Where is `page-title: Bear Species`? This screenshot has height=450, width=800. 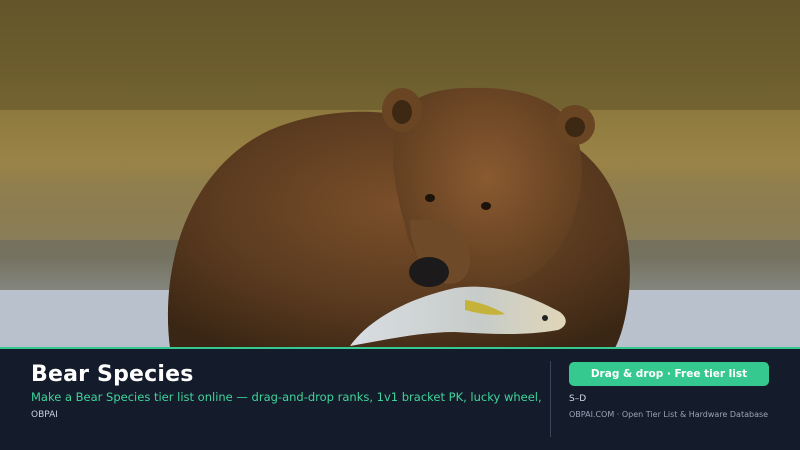 page-title: Bear Species is located at coordinates (112, 374).